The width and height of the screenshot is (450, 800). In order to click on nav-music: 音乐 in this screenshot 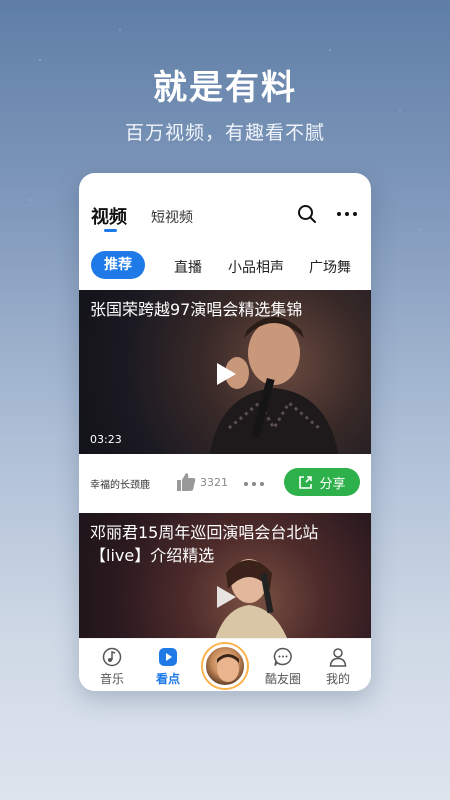, I will do `click(112, 665)`.